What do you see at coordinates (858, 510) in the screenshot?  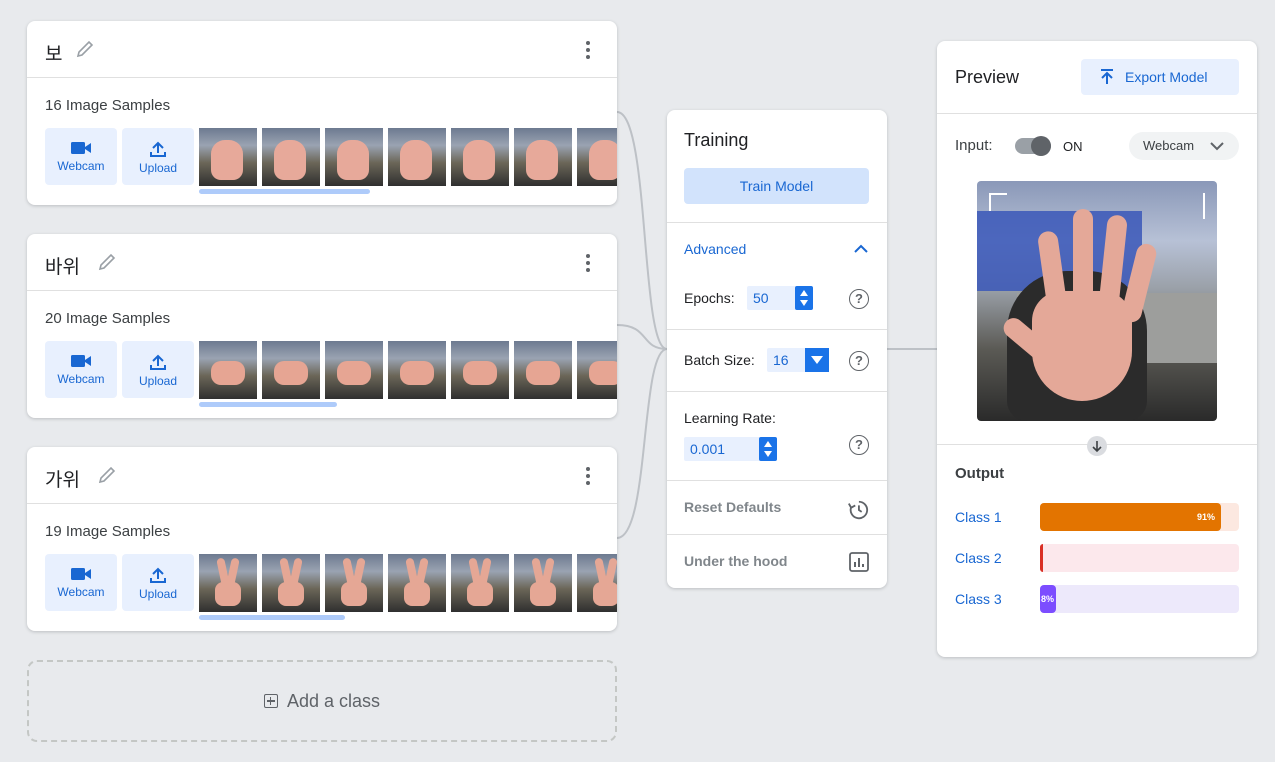 I see `history-icon` at bounding box center [858, 510].